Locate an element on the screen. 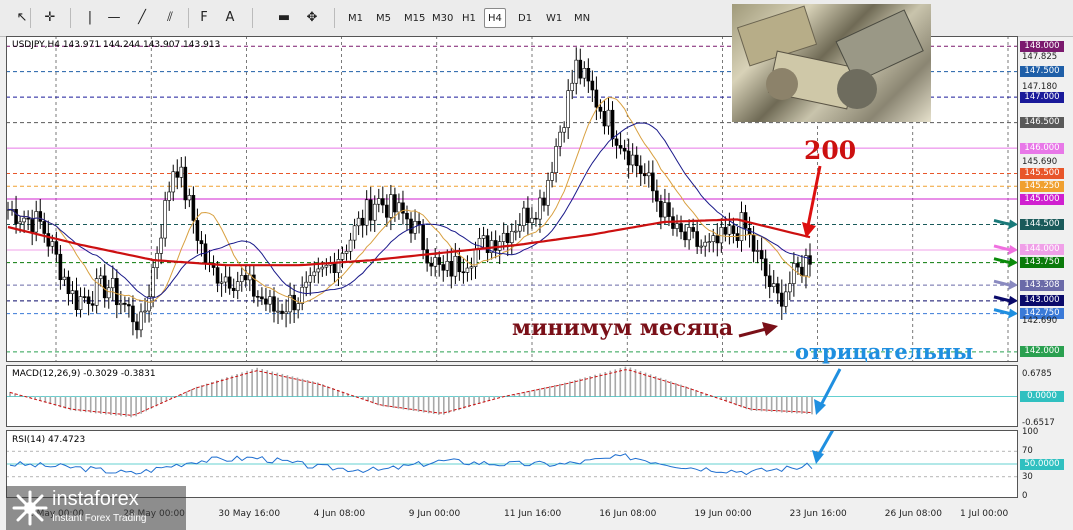  cursor-tool-icon: ↖ is located at coordinates (22, 18).